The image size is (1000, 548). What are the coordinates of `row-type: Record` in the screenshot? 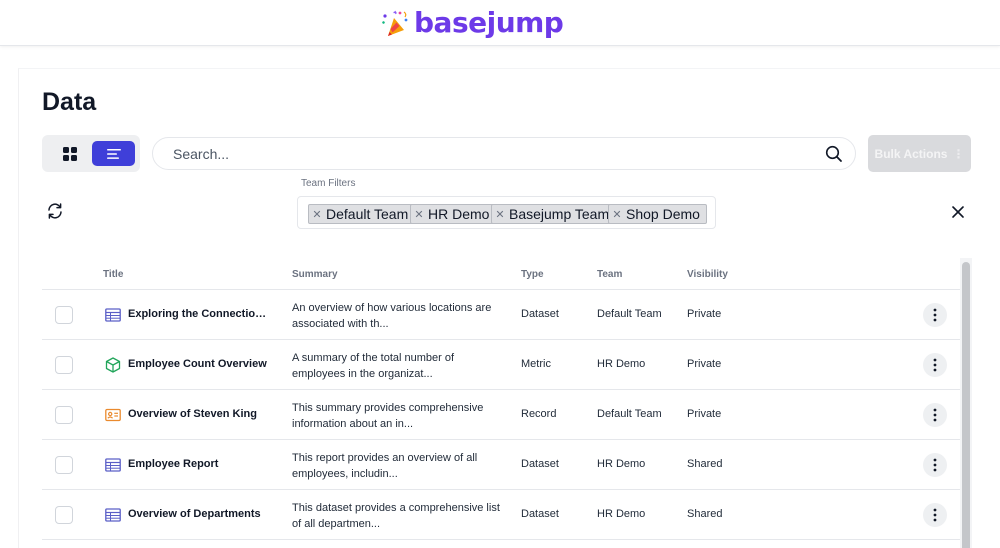 It's located at (539, 414).